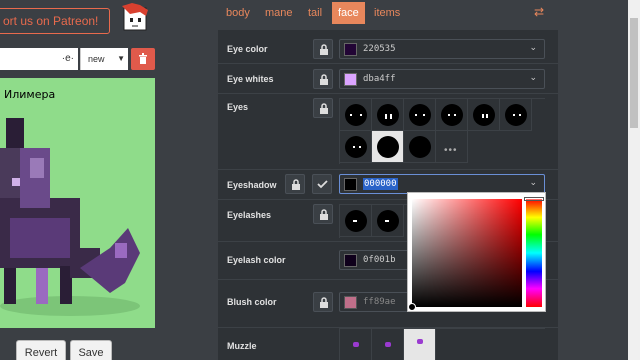  What do you see at coordinates (252, 185) in the screenshot?
I see `eyeshadow-label: Eyeshadow` at bounding box center [252, 185].